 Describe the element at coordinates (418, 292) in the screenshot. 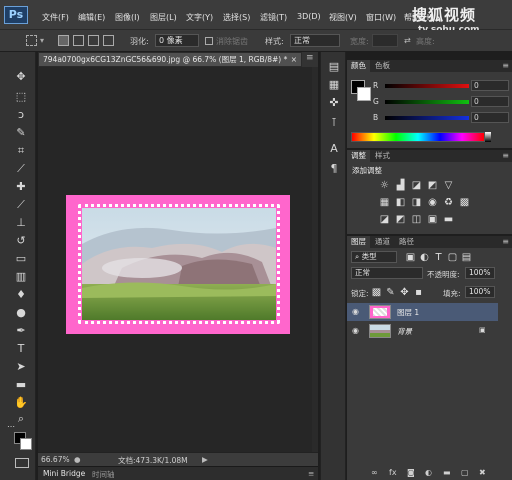

I see `lock-all-icon: ▪` at that location.